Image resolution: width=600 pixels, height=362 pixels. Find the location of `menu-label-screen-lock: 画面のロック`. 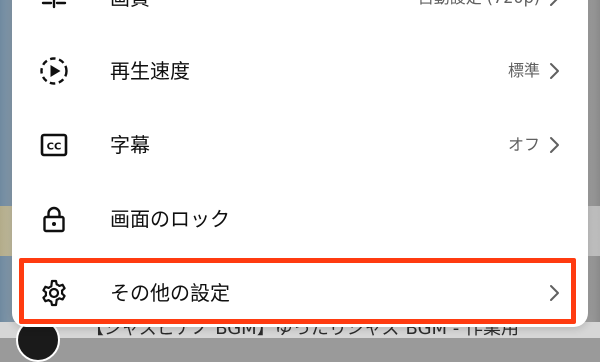

menu-label-screen-lock: 画面のロック is located at coordinates (170, 219).